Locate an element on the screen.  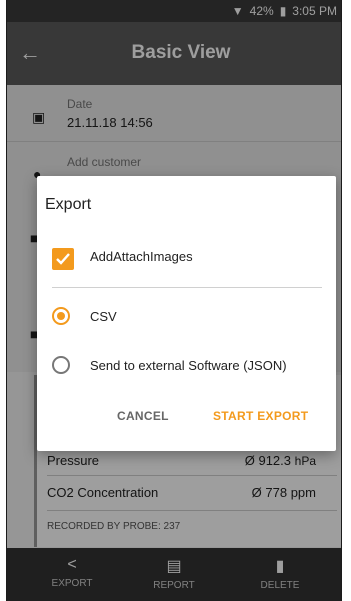
json-radio is located at coordinates (61, 365).